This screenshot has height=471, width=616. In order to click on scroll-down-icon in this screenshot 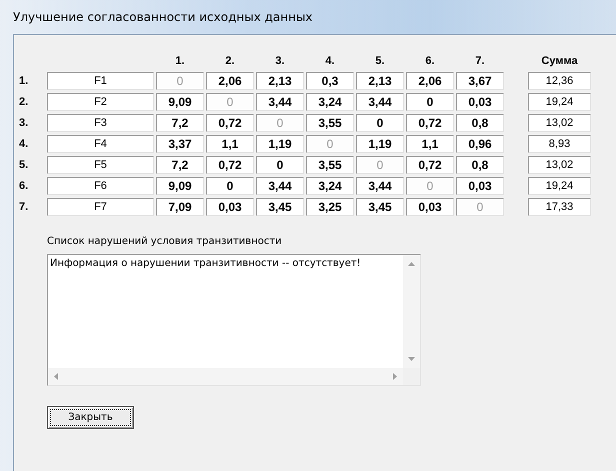, I will do `click(411, 359)`.